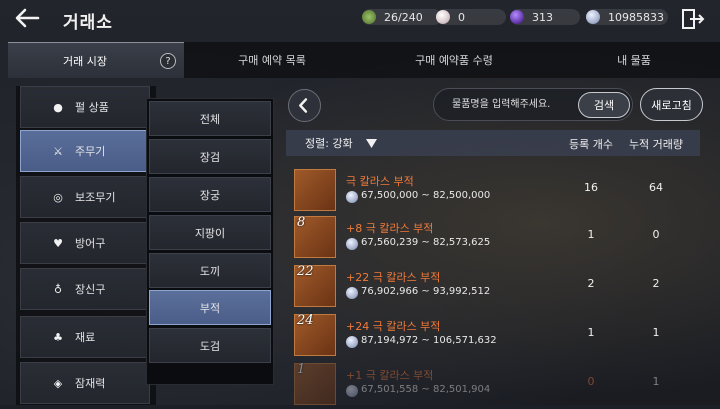 The height and width of the screenshot is (409, 720). Describe the element at coordinates (426, 195) in the screenshot. I see `price-range: 67,500,000 ~ 82,500,000` at that location.